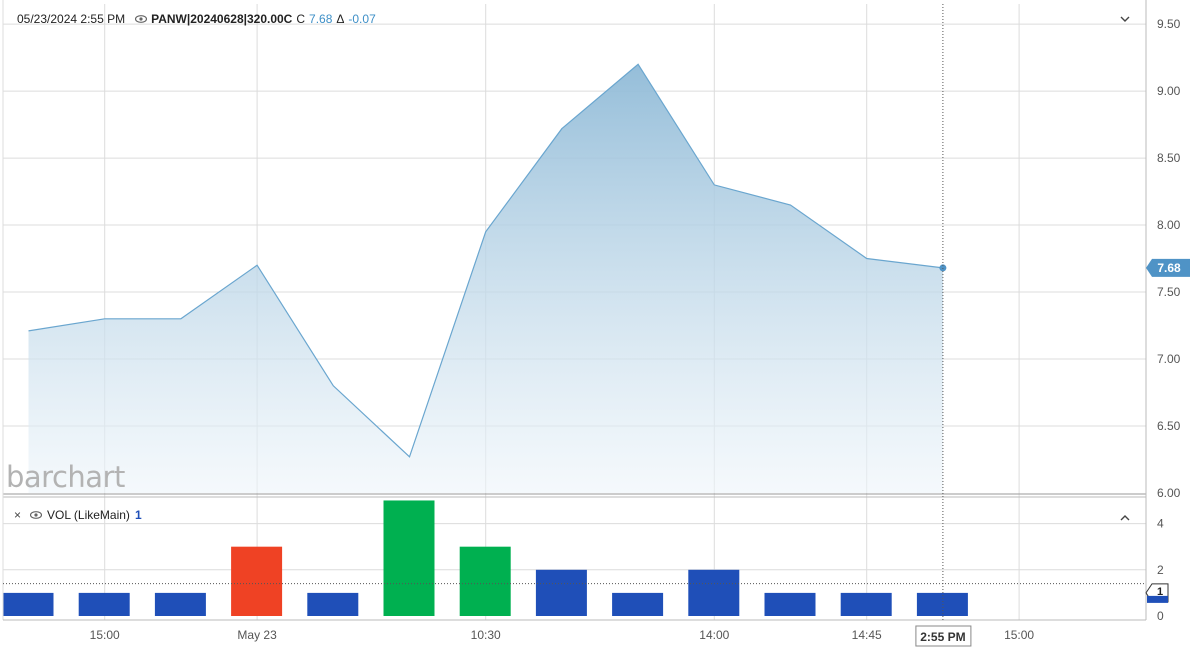 This screenshot has width=1201, height=659. I want to click on barchart-logo: barchart, so click(65, 477).